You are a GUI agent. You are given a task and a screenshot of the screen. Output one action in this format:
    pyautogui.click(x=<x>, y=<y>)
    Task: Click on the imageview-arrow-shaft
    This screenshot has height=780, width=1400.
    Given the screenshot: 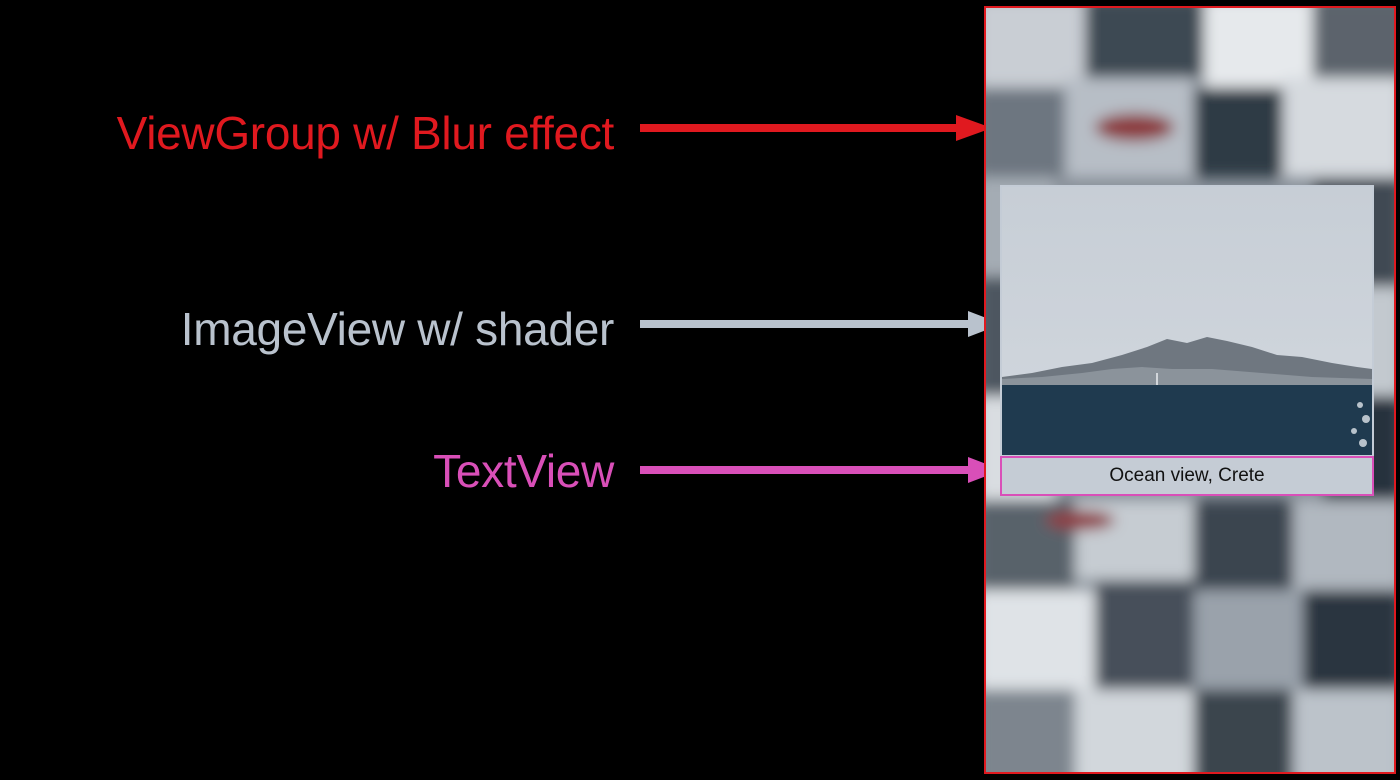 What is the action you would take?
    pyautogui.click(x=805, y=324)
    